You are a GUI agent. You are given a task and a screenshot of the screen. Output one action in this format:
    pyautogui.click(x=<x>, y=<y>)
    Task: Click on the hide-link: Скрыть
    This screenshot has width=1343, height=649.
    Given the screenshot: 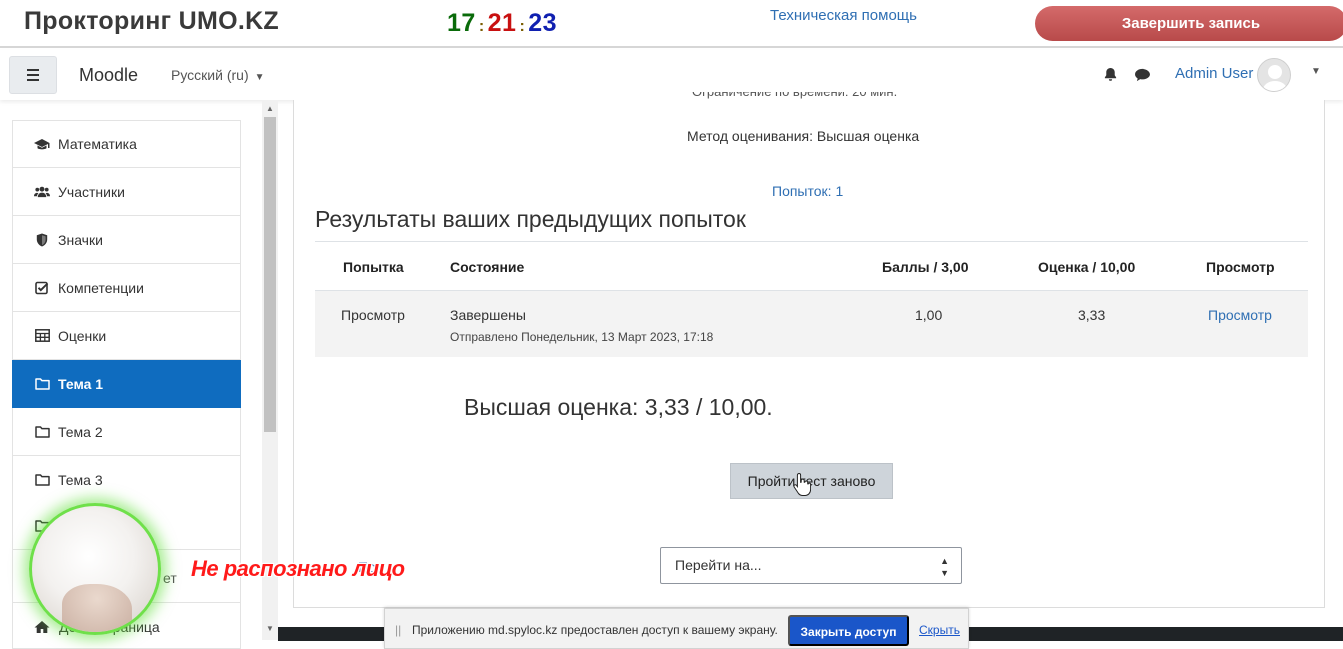 What is the action you would take?
    pyautogui.click(x=939, y=630)
    